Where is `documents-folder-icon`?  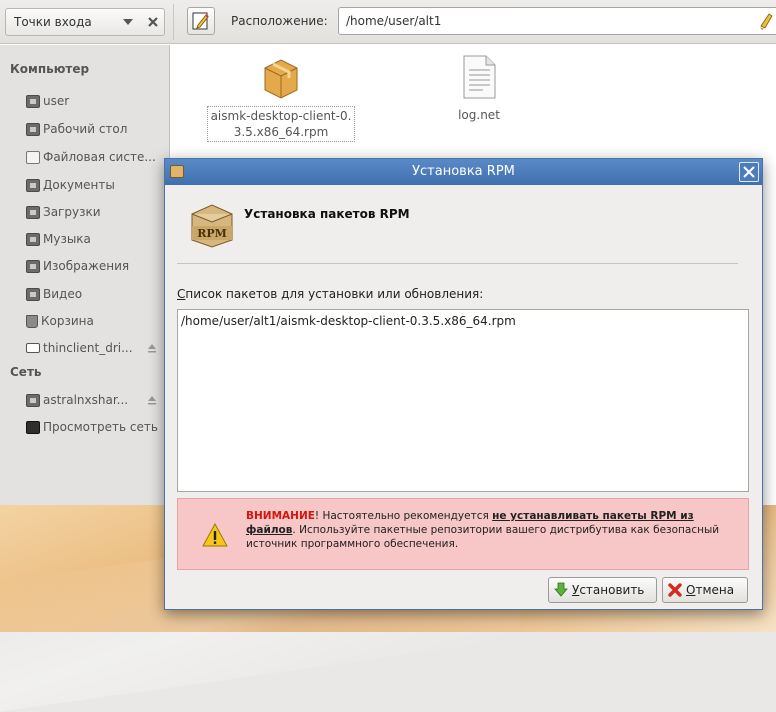
documents-folder-icon is located at coordinates (33, 185).